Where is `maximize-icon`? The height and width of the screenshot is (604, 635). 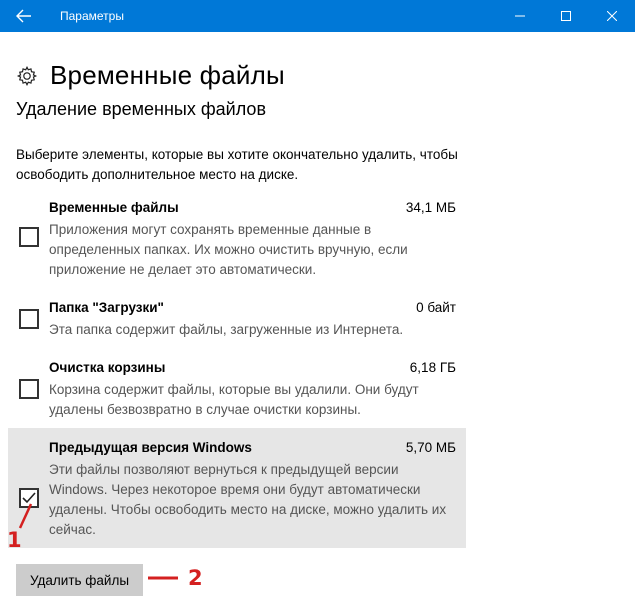 maximize-icon is located at coordinates (566, 16).